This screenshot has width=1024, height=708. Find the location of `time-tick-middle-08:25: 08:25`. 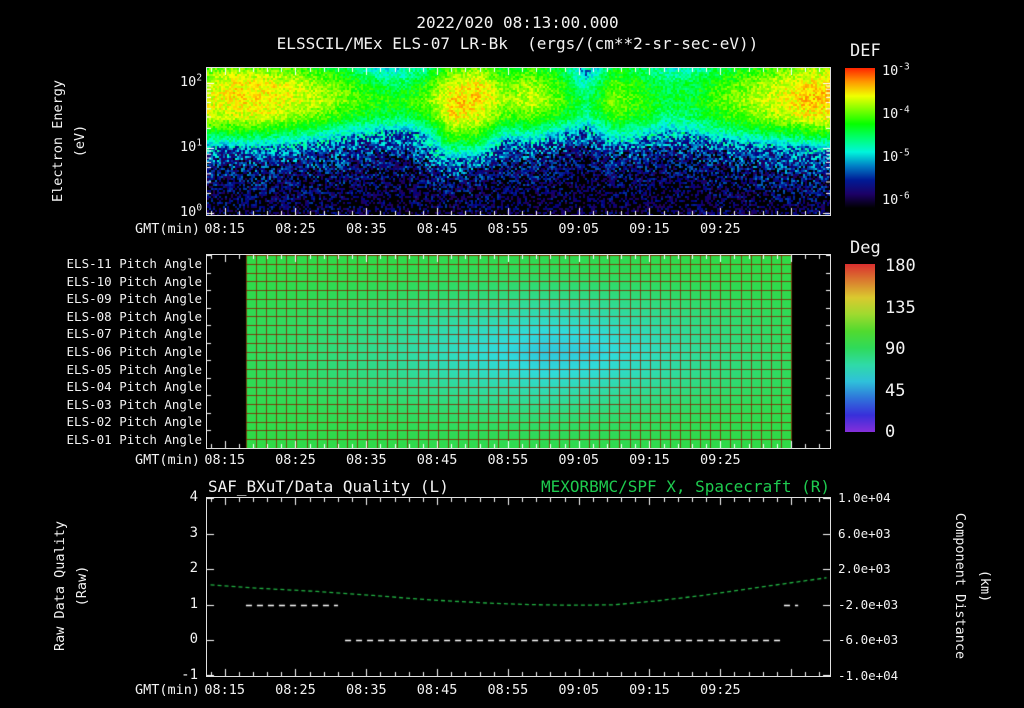

time-tick-middle-08:25: 08:25 is located at coordinates (295, 460).